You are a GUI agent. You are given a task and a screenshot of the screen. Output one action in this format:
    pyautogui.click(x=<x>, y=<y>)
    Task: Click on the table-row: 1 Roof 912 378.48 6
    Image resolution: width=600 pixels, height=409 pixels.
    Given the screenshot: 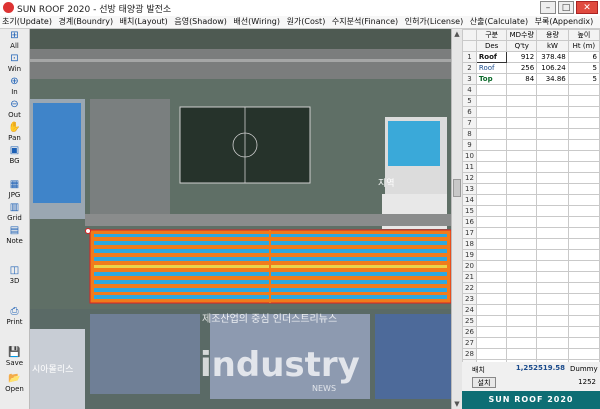 What is the action you would take?
    pyautogui.click(x=531, y=57)
    